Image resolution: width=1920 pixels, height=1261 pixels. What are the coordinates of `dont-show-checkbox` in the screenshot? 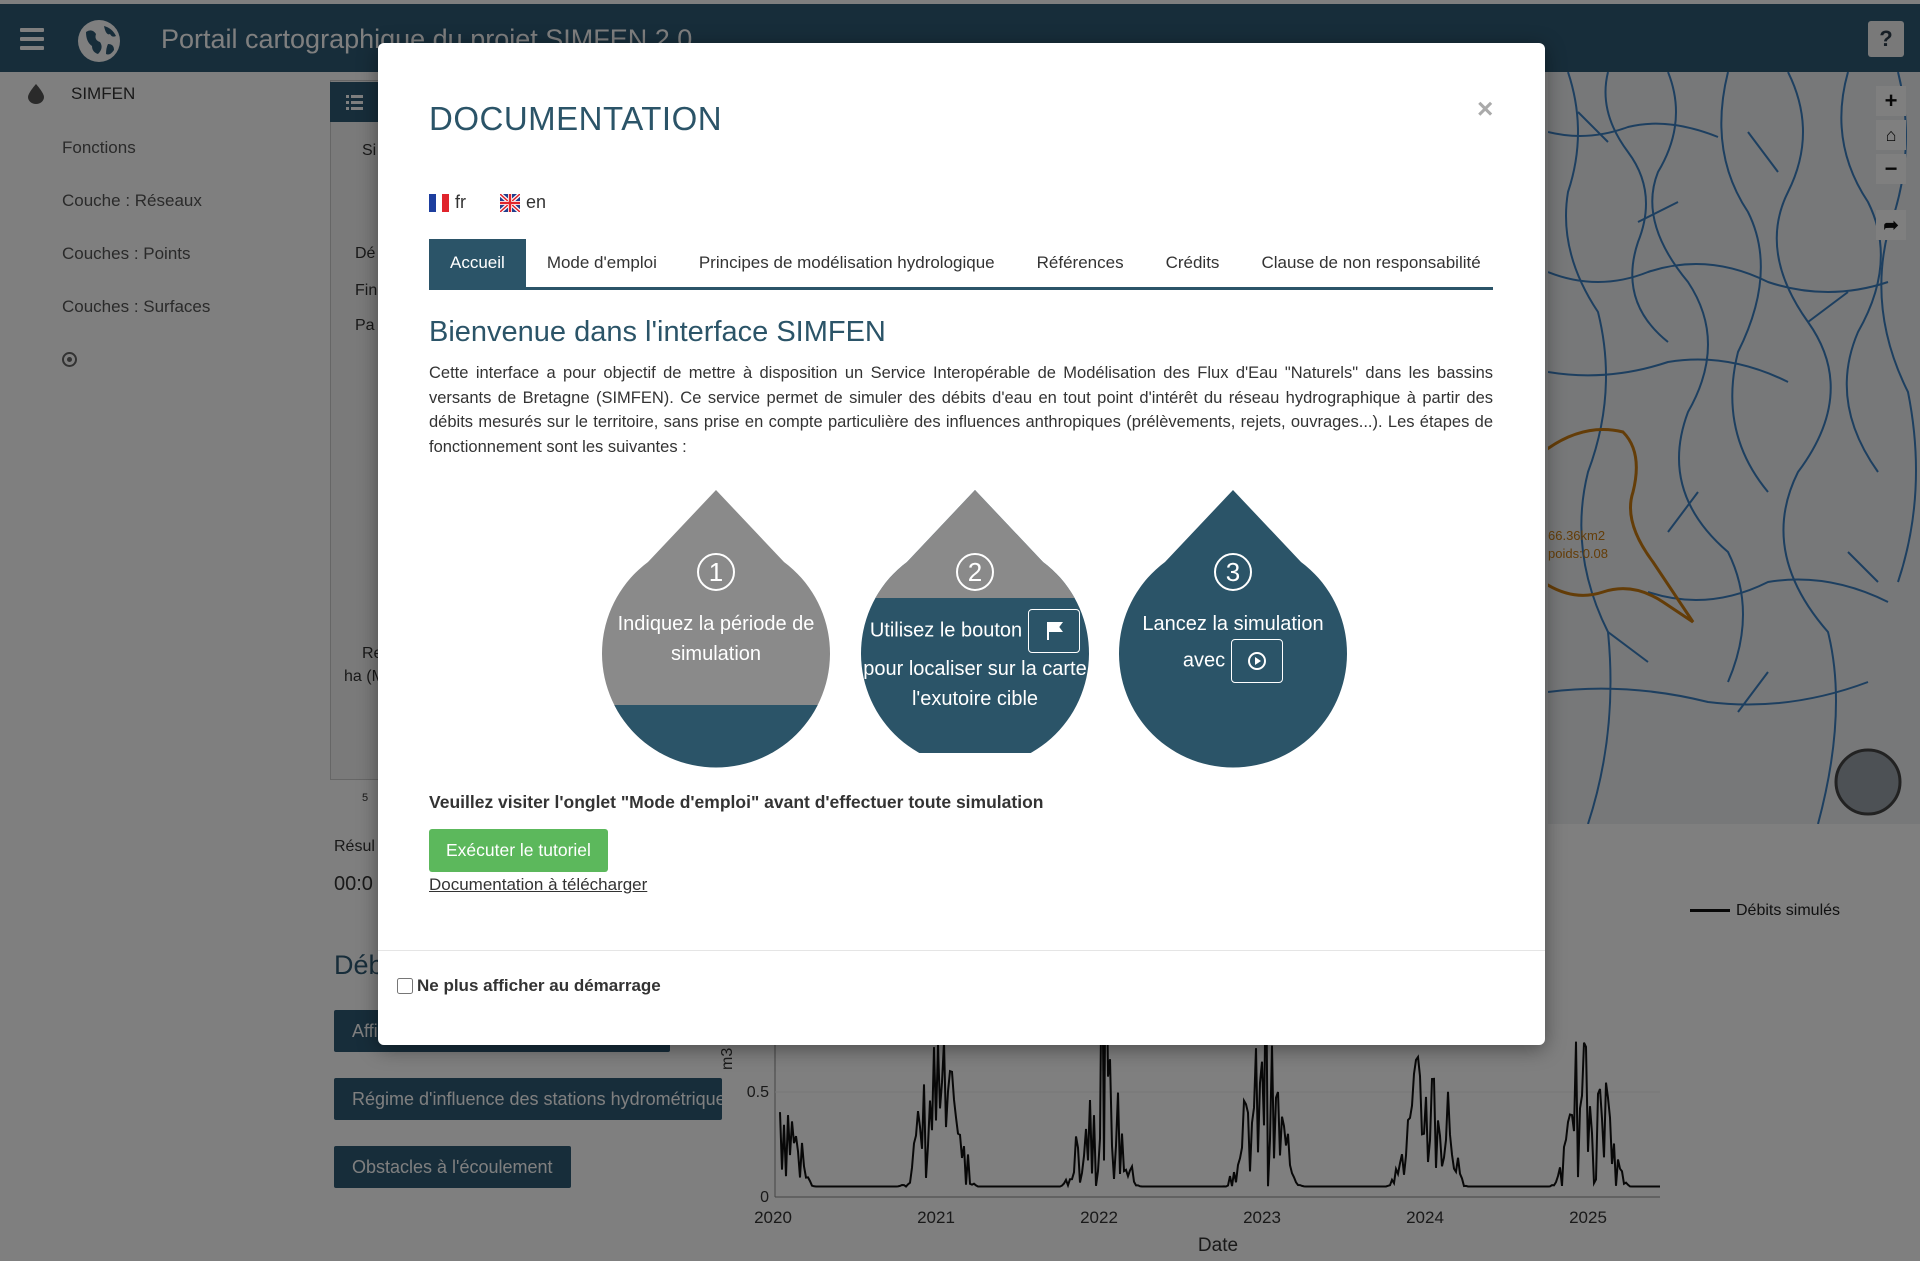 It's located at (405, 986).